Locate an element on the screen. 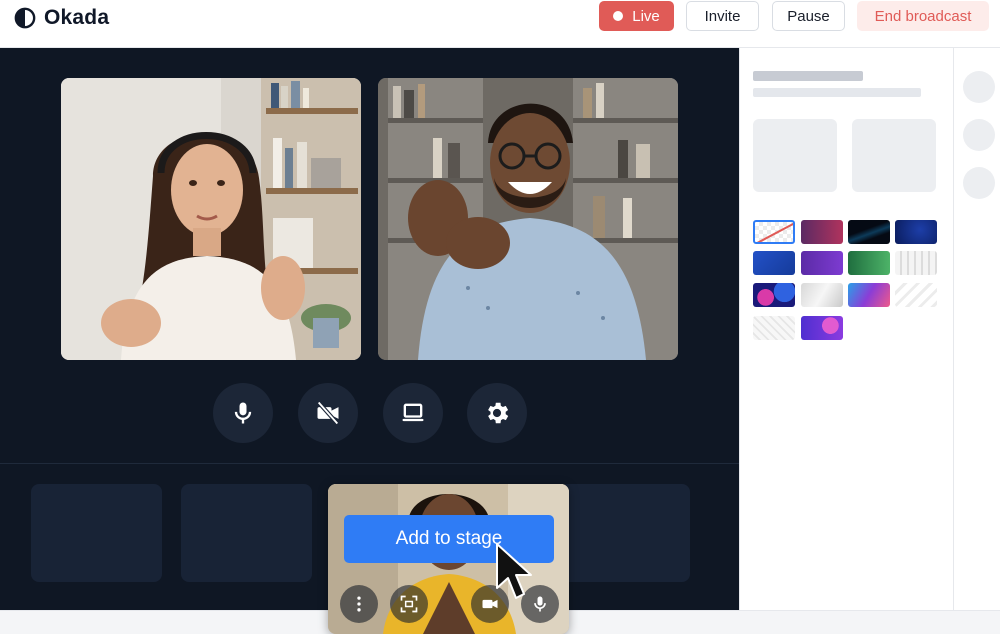 The image size is (1000, 634). gear-icon is located at coordinates (498, 413).